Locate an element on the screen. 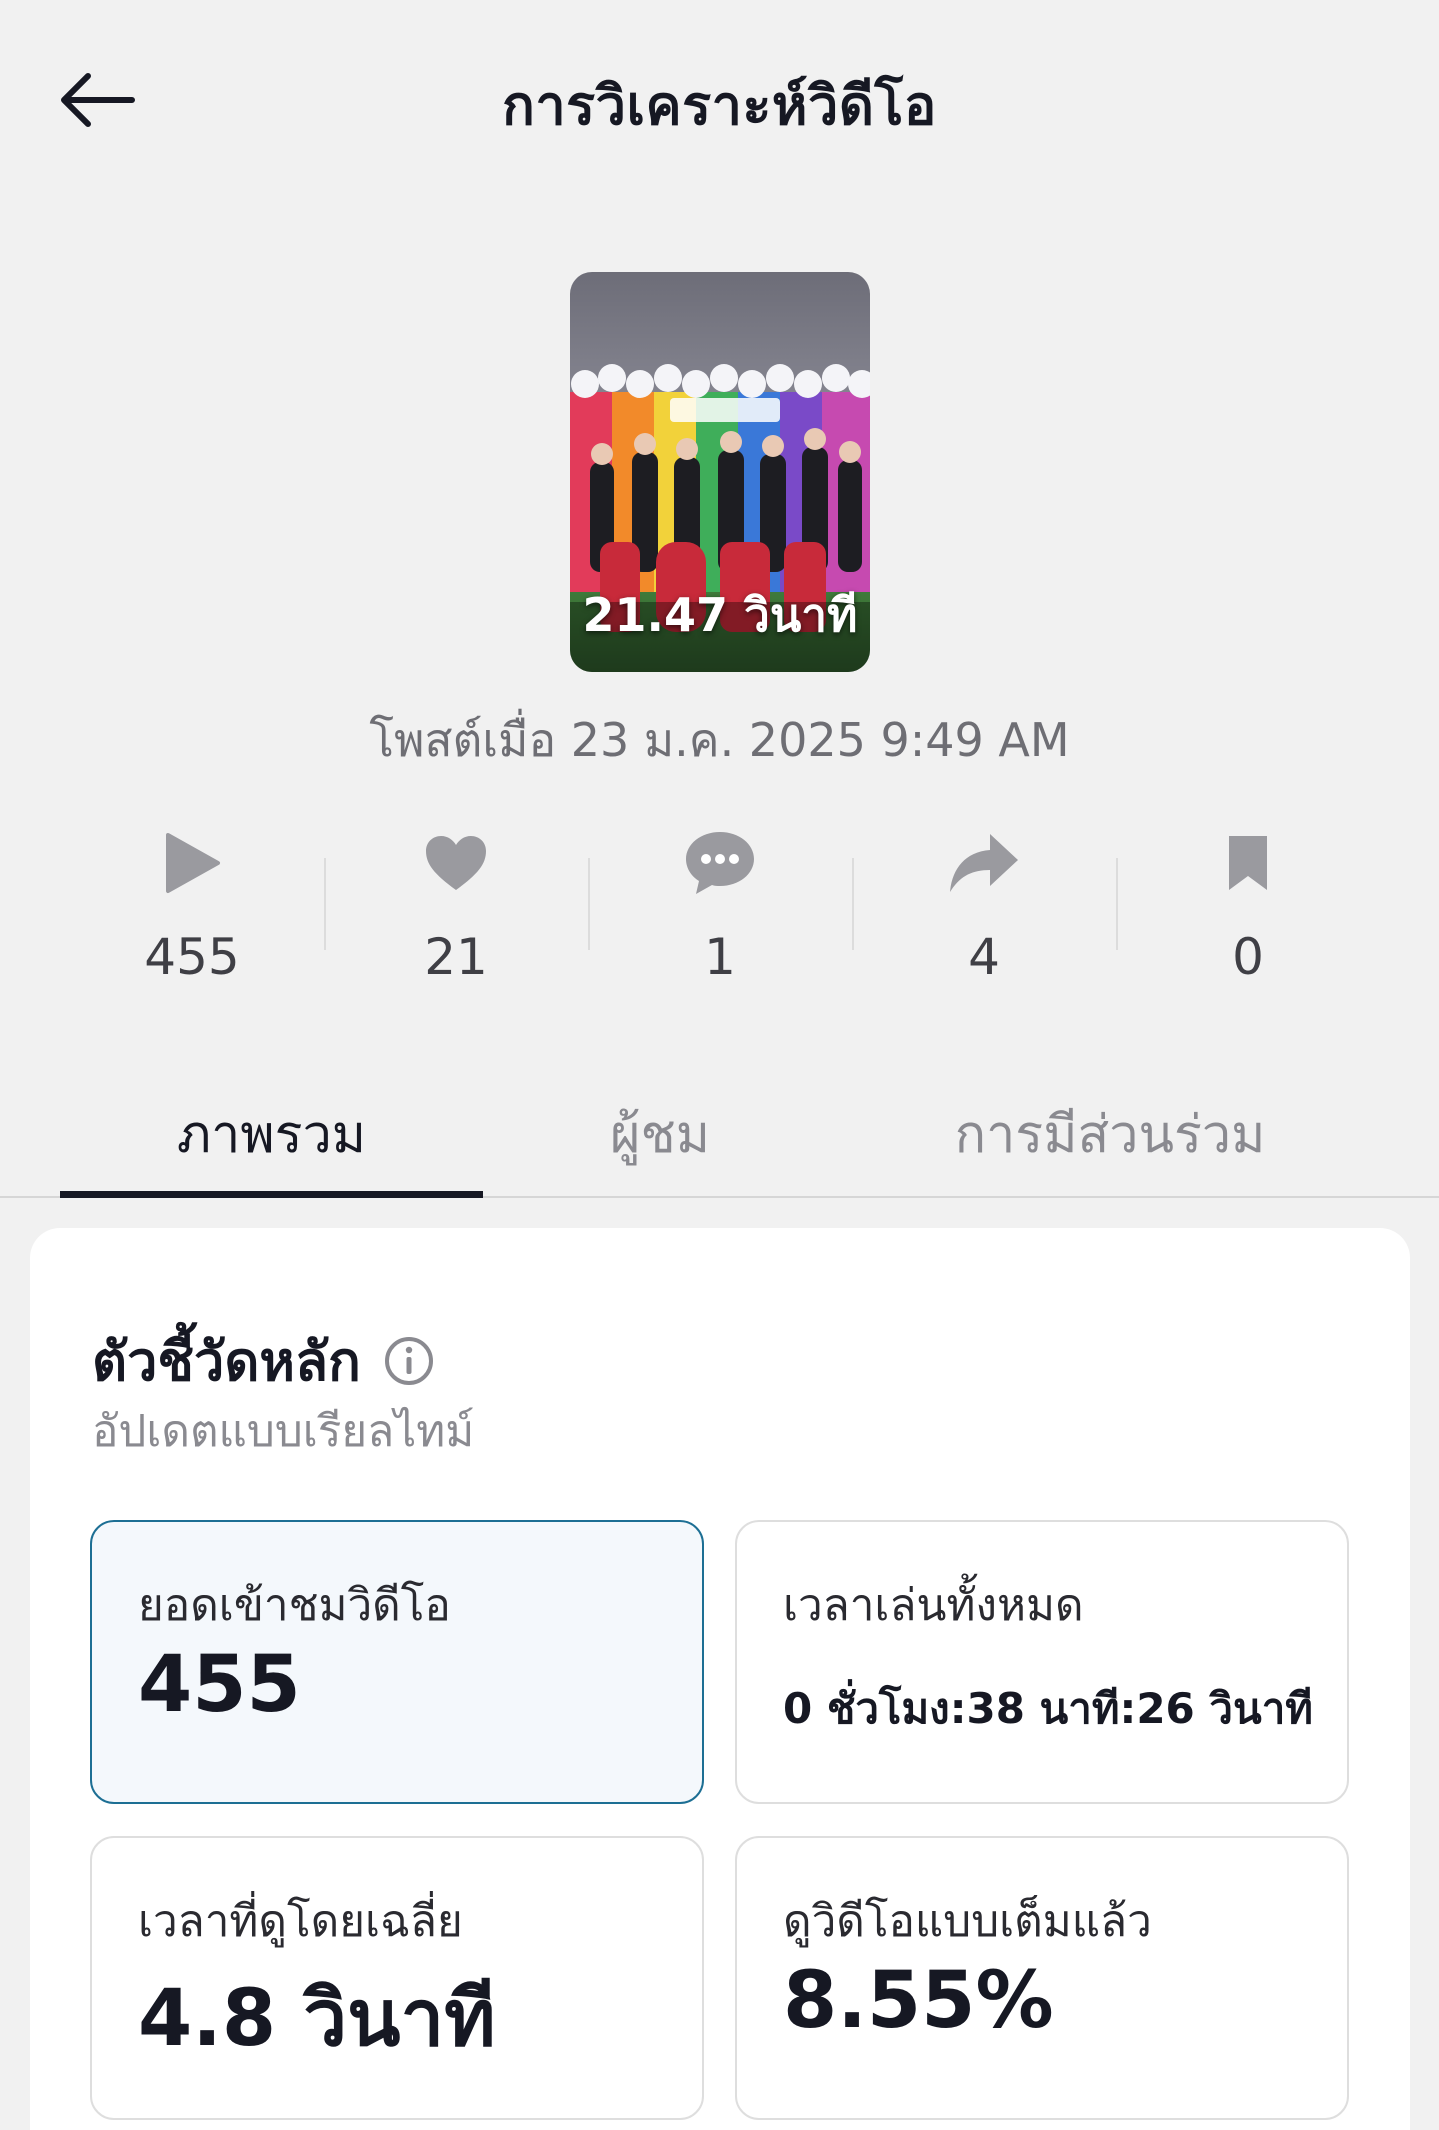 The height and width of the screenshot is (2130, 1439). video-duration: 21.47 วินาที is located at coordinates (720, 615).